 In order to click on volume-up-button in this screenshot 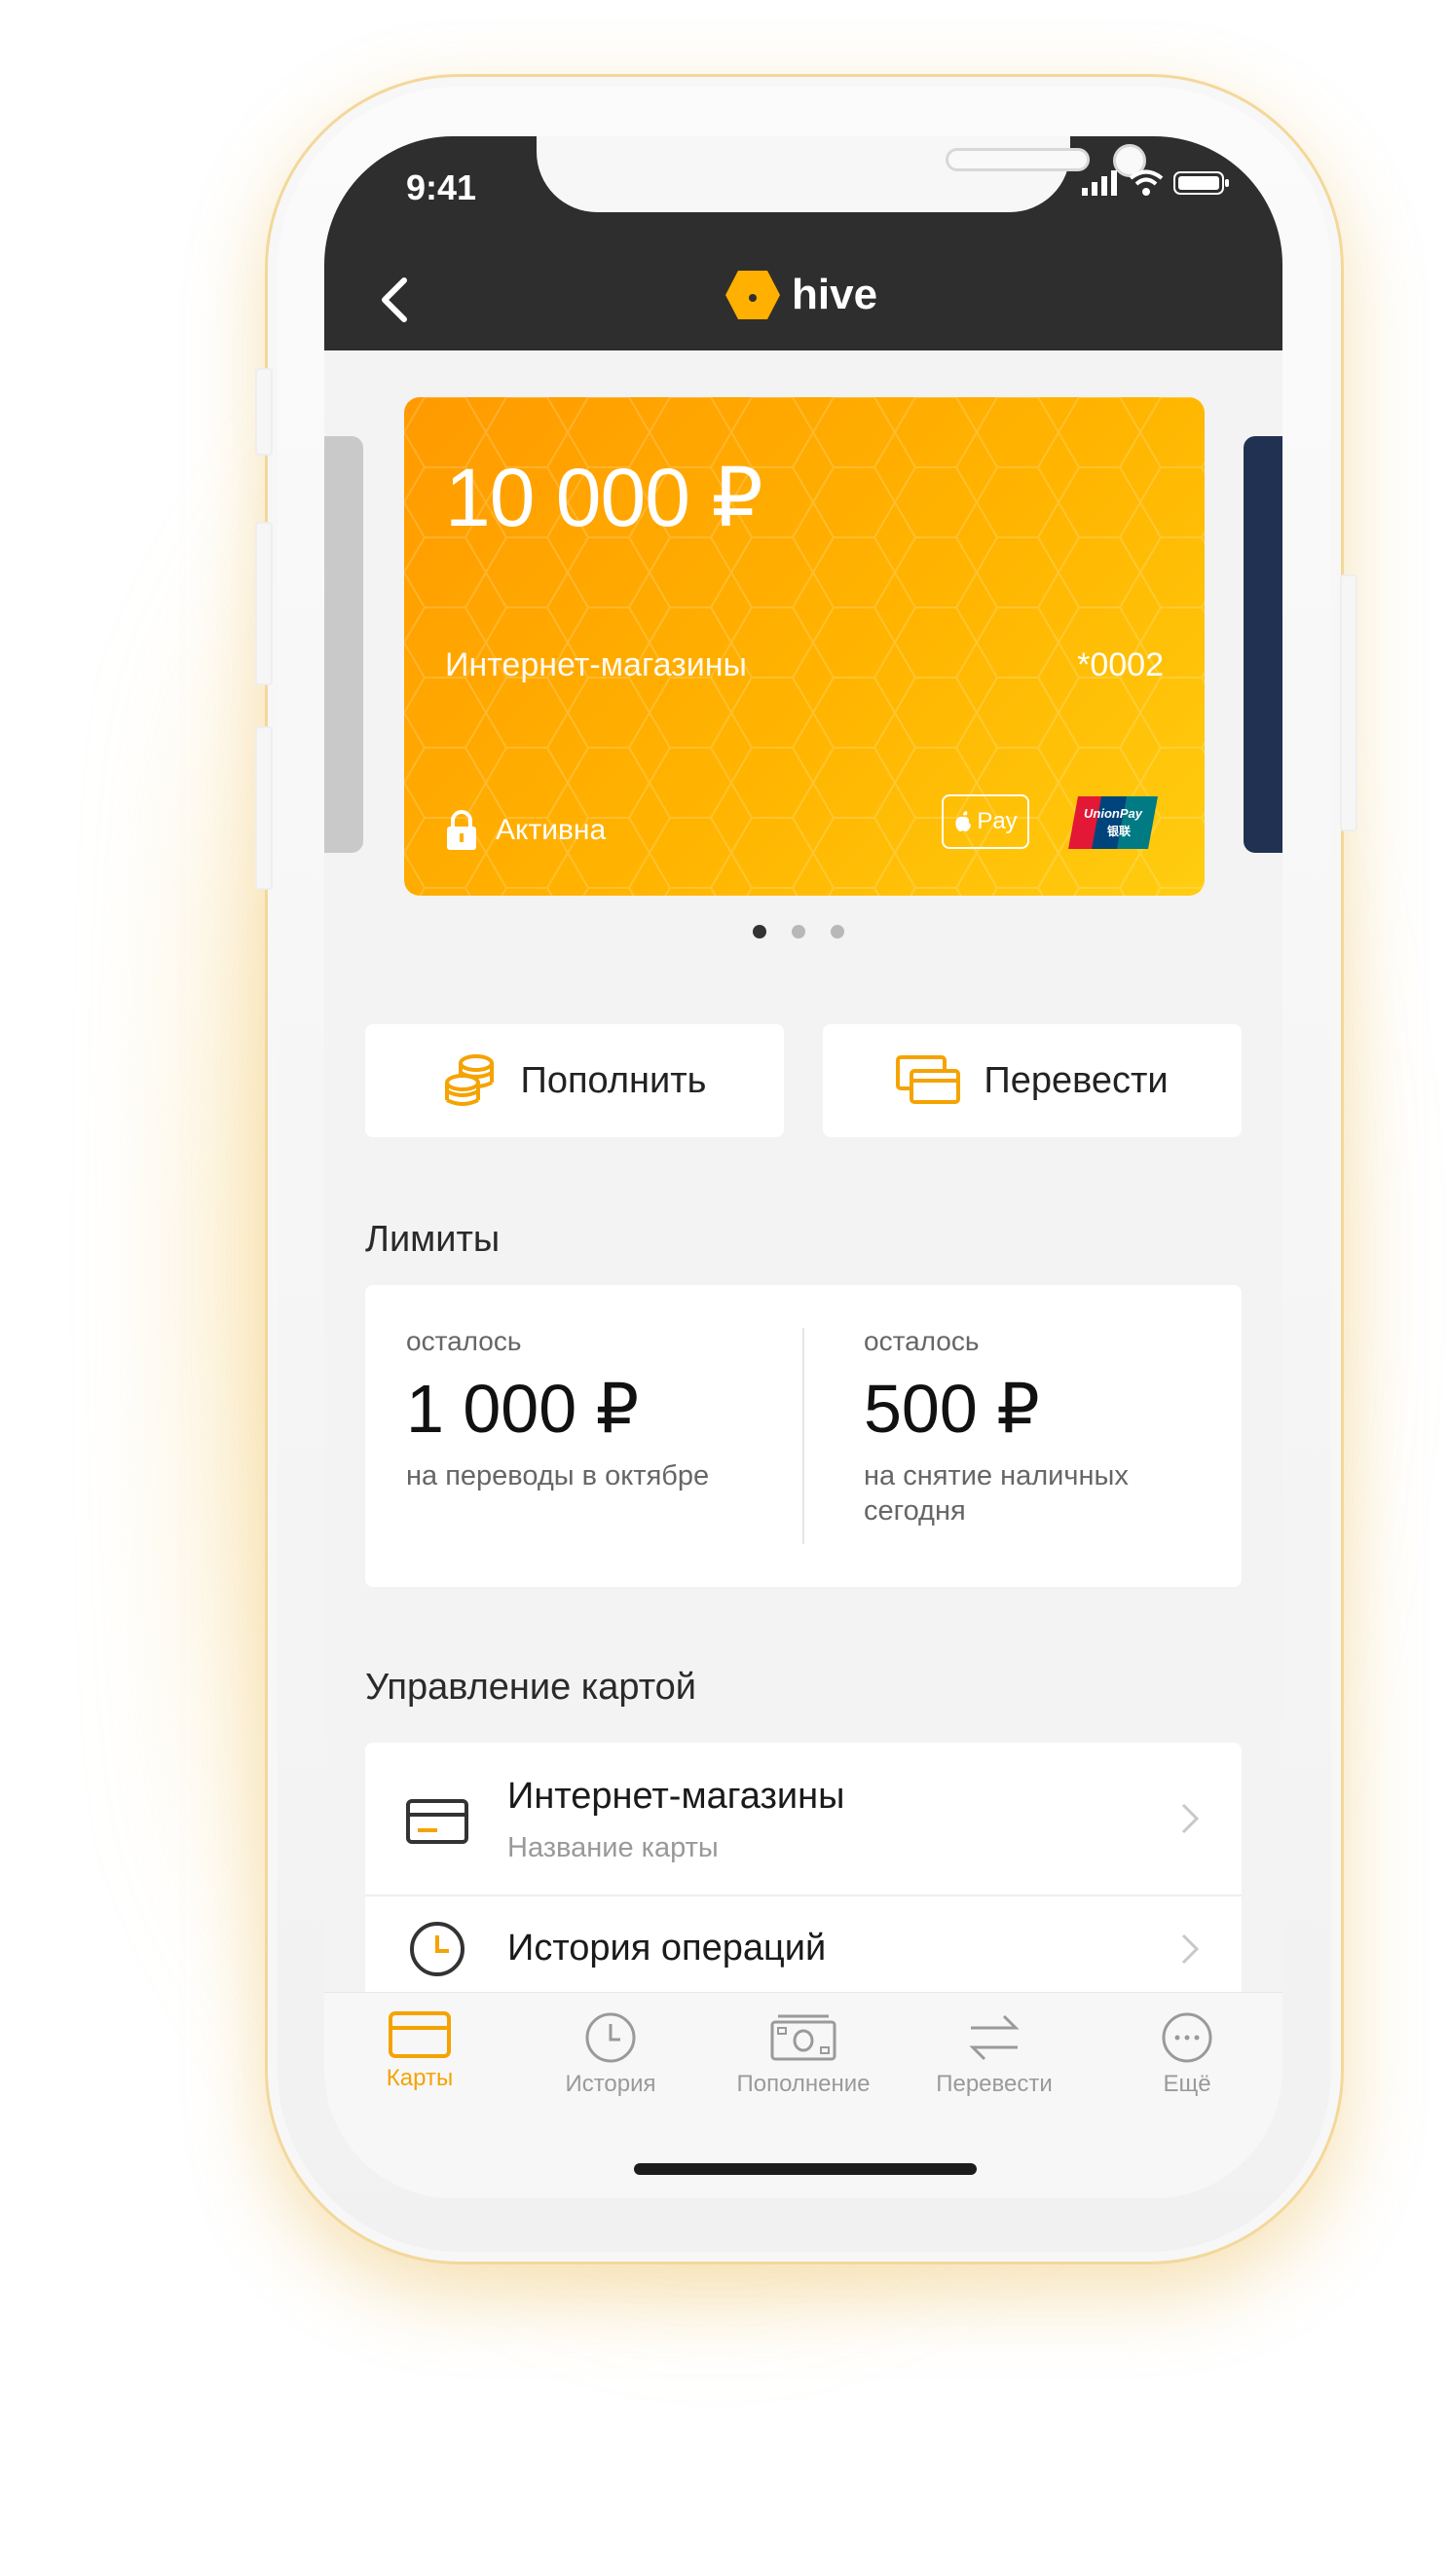, I will do `click(264, 603)`.